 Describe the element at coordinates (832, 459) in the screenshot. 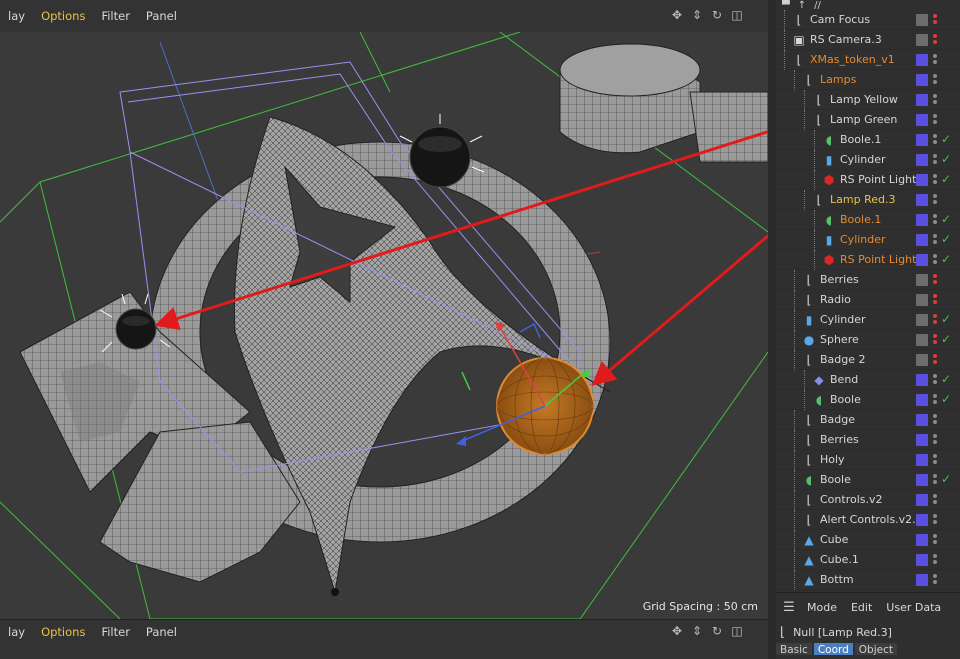

I see `object-name: Holy` at that location.